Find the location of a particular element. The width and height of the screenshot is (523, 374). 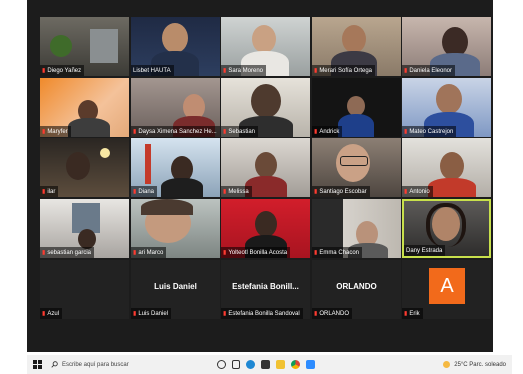

participant-tile: ▮ Sebastian is located at coordinates (265, 107).